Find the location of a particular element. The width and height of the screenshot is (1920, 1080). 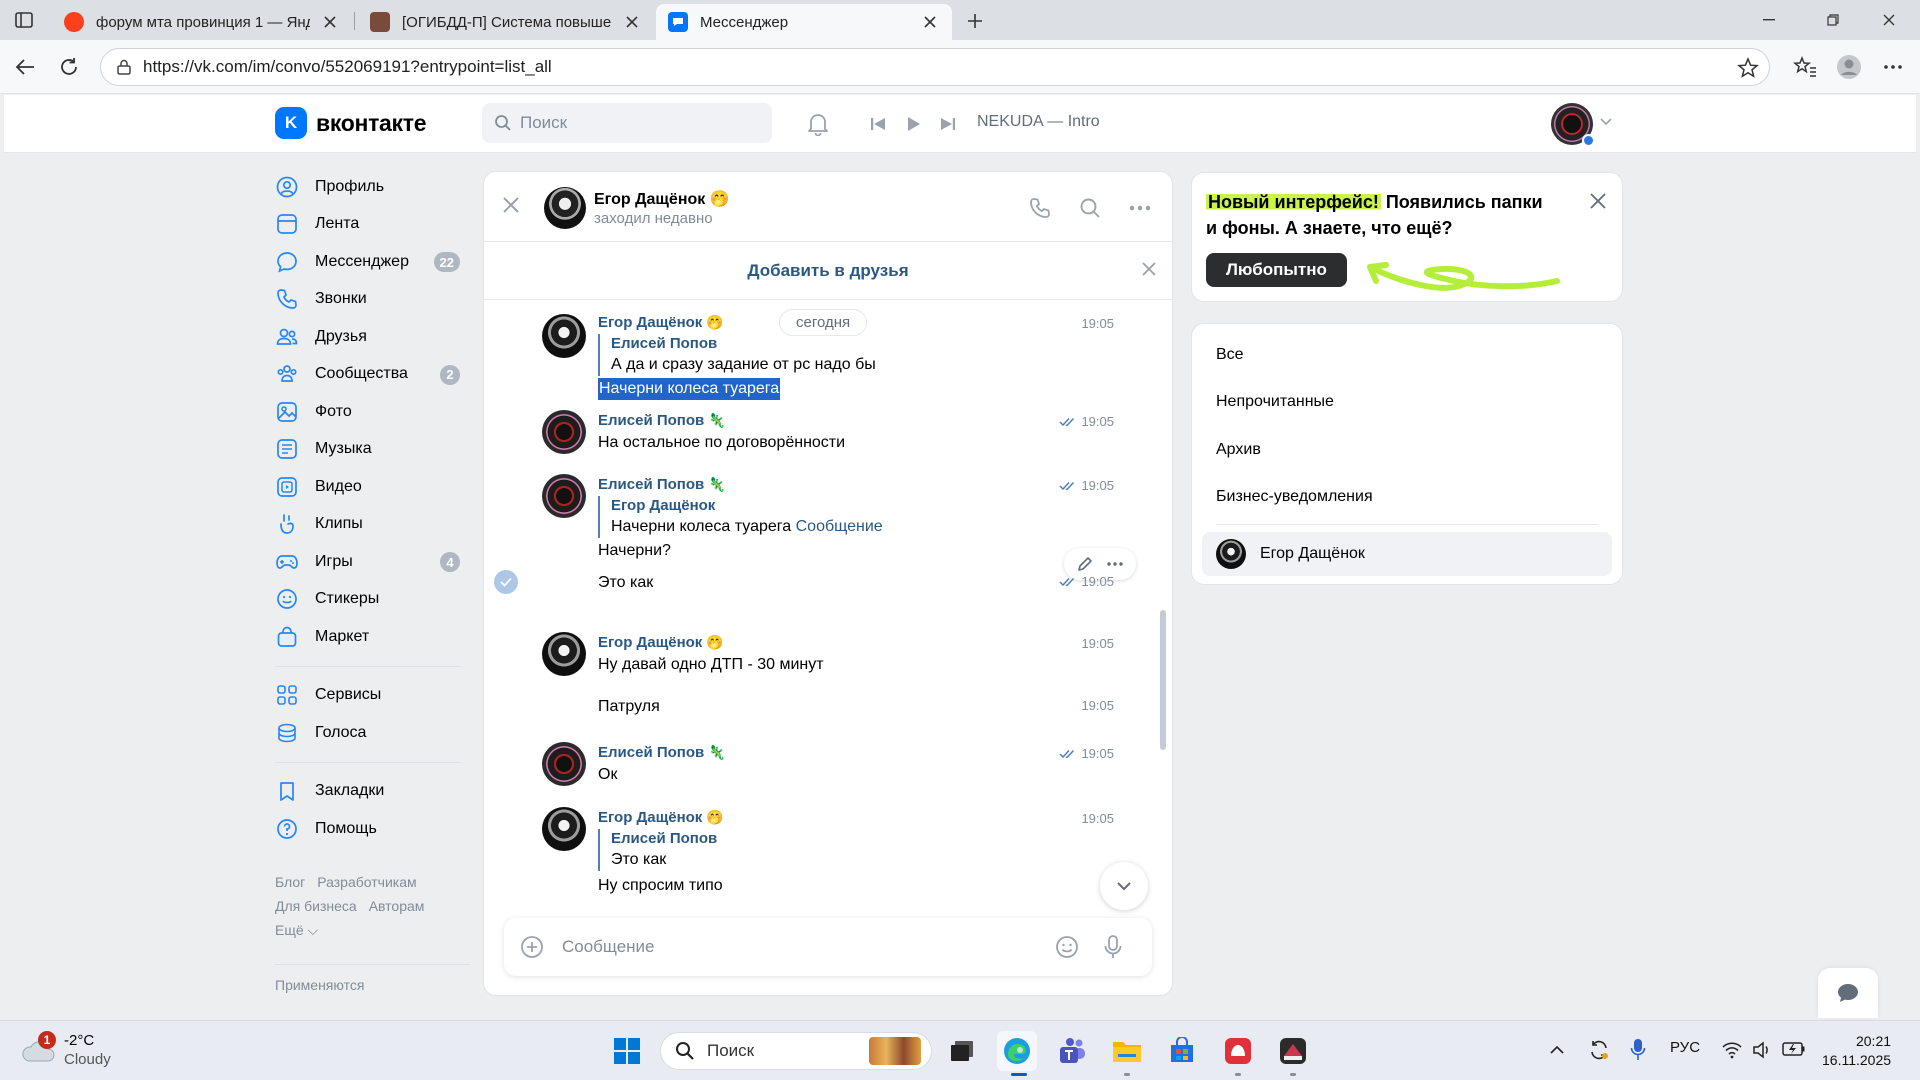

red-app-icon is located at coordinates (1238, 1051).